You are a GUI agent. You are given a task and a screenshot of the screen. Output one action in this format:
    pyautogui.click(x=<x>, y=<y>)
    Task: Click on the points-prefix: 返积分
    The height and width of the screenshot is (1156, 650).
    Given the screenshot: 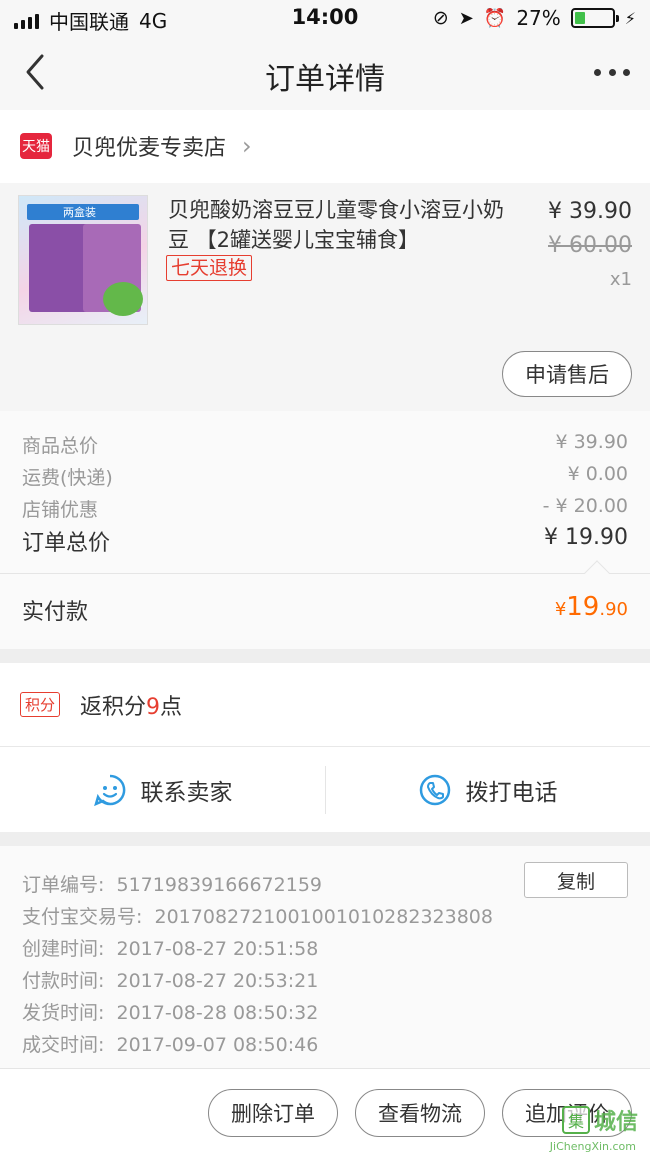 What is the action you would take?
    pyautogui.click(x=113, y=707)
    